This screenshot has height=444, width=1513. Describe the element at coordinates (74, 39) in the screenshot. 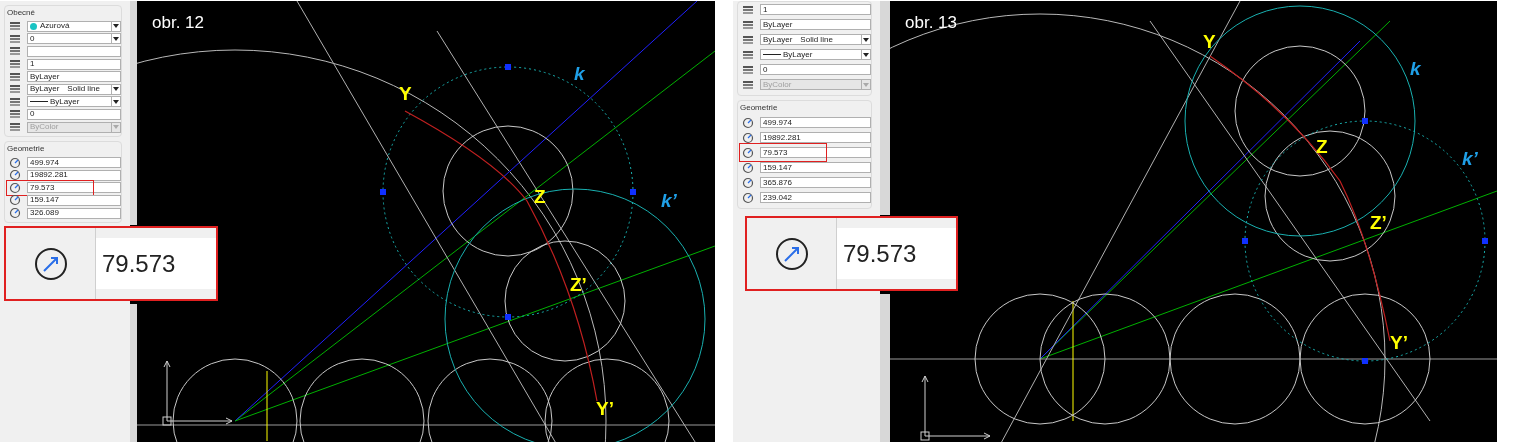

I see `dropdown-field: 0` at that location.